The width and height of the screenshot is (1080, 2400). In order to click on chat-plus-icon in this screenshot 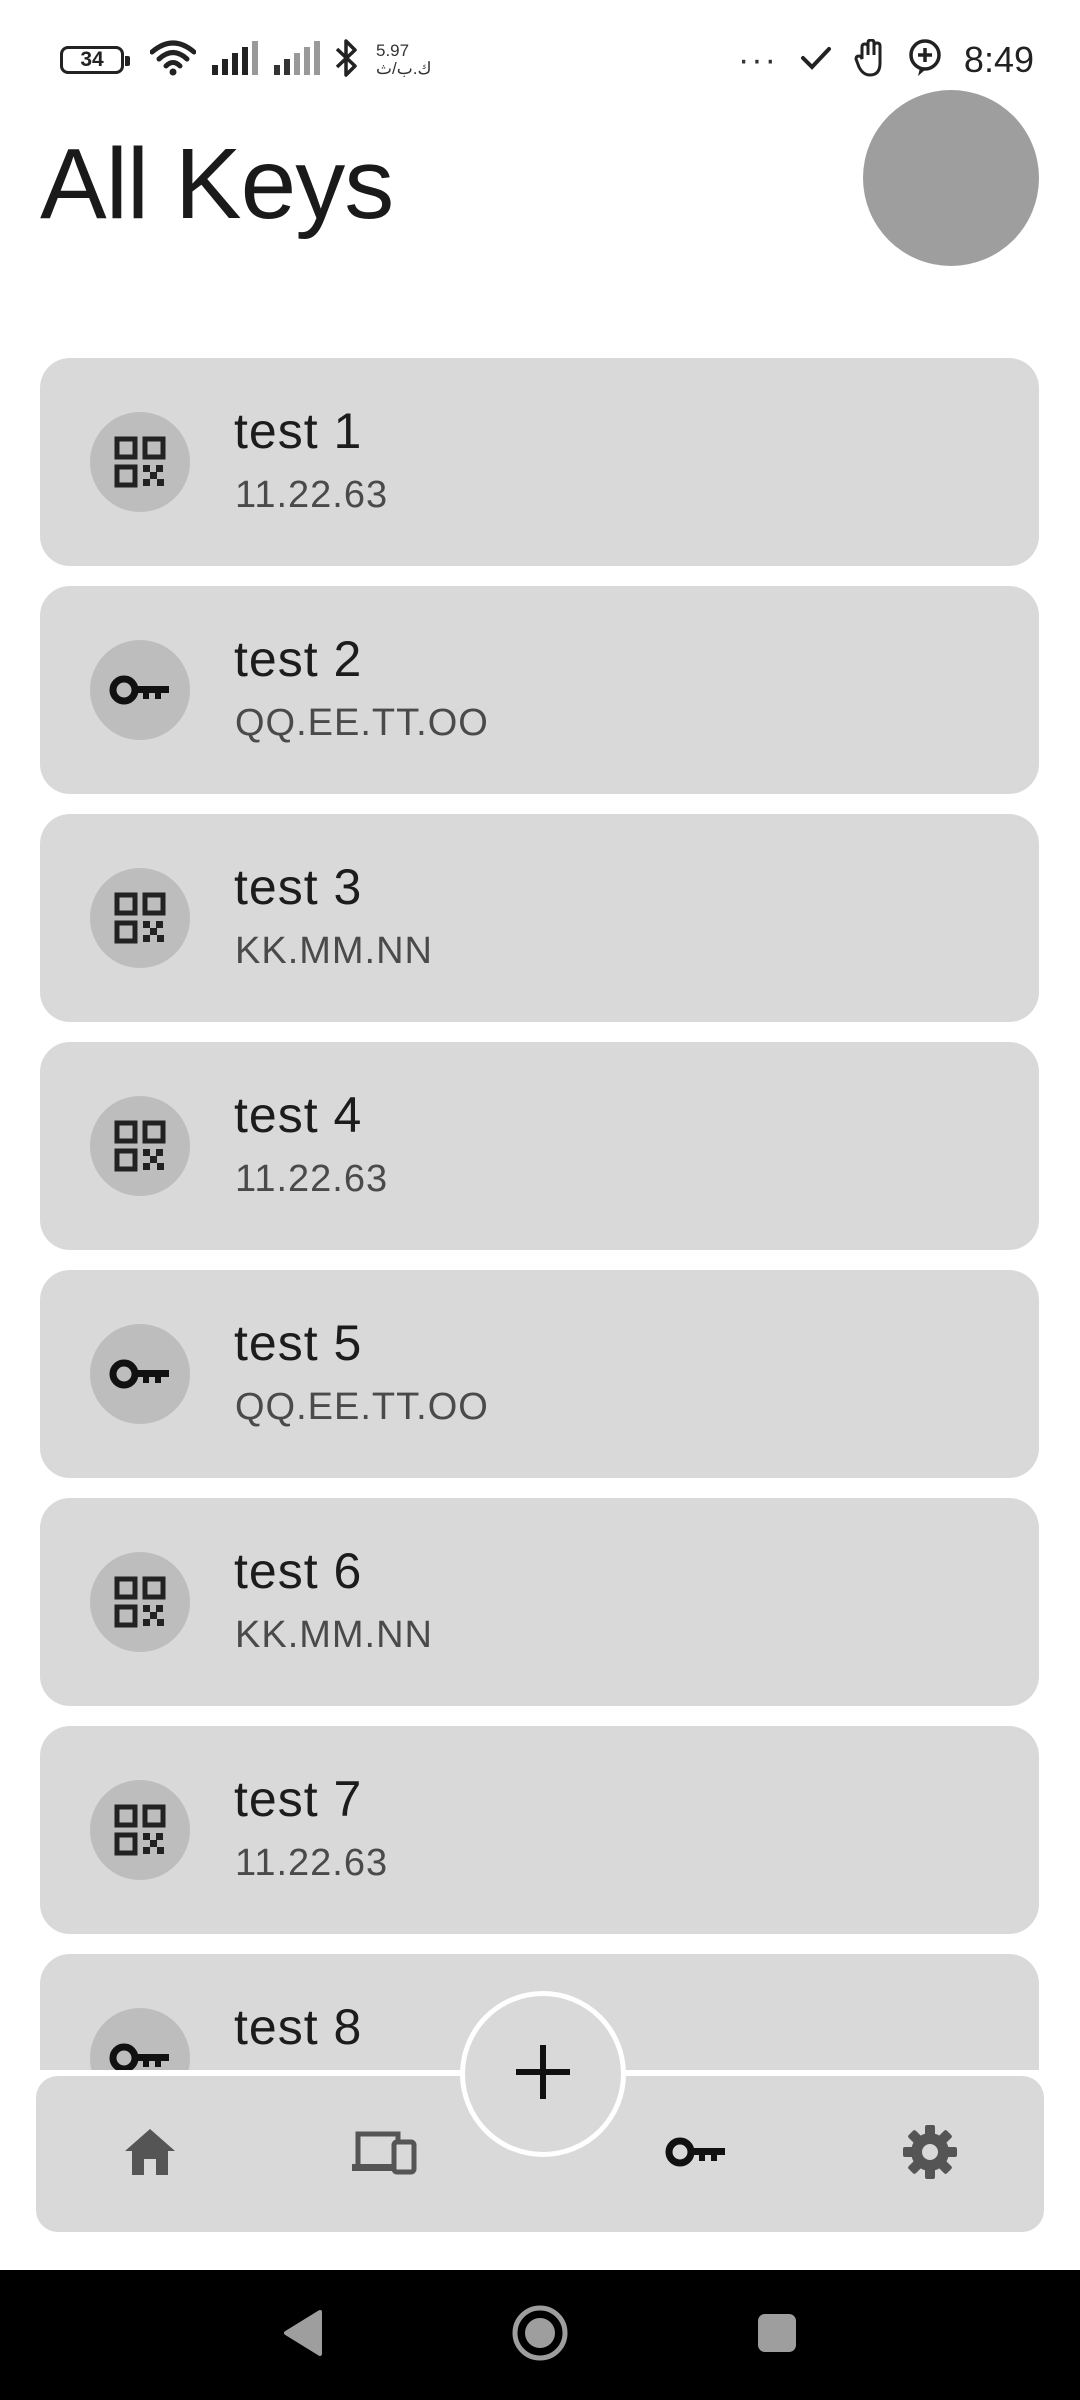, I will do `click(925, 60)`.